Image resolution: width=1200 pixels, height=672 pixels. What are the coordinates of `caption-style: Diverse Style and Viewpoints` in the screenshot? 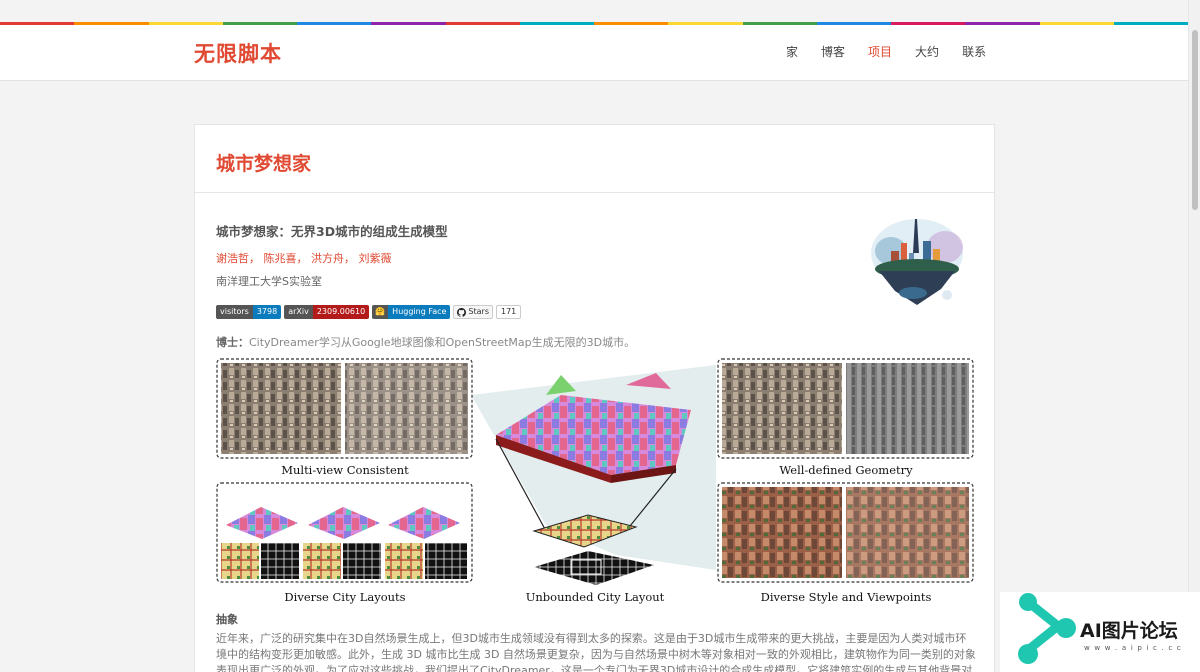 It's located at (846, 597).